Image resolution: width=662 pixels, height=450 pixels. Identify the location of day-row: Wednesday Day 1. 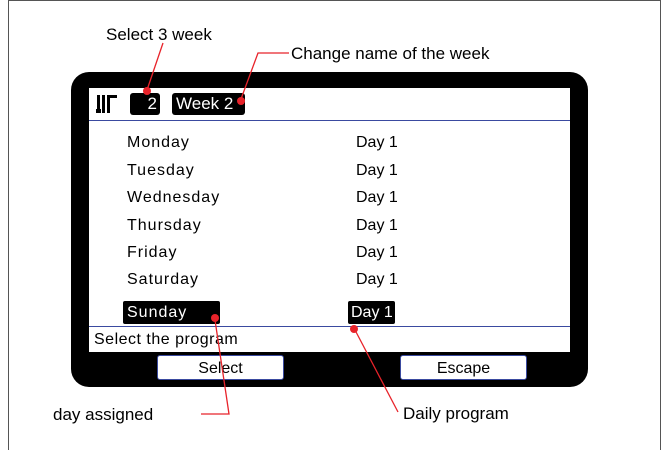
(329, 198).